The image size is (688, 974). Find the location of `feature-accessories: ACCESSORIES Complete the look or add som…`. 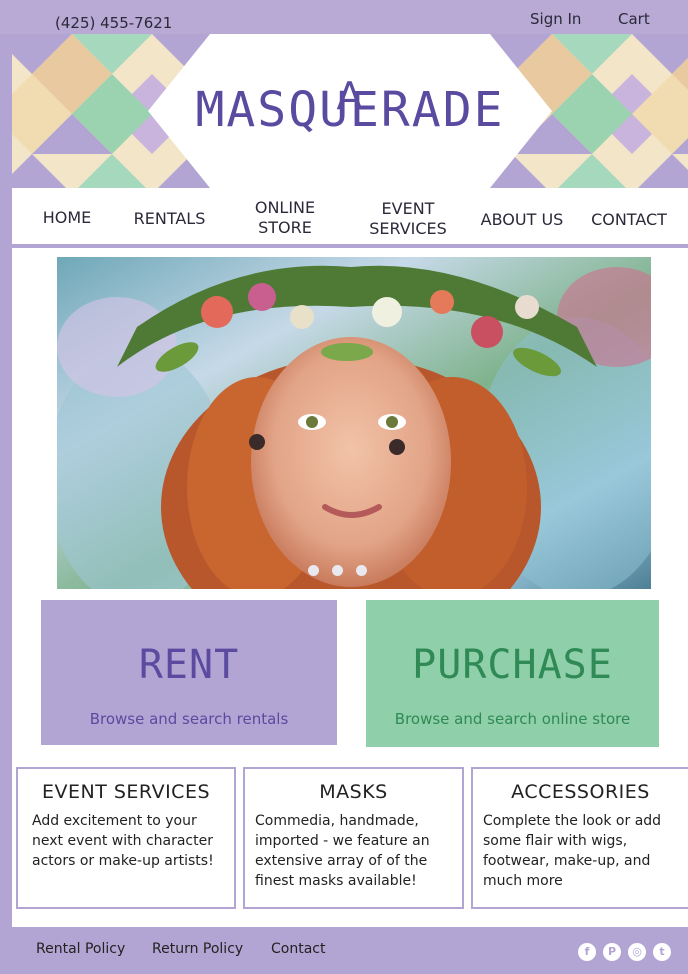

feature-accessories: ACCESSORIES Complete the look or add som… is located at coordinates (579, 838).